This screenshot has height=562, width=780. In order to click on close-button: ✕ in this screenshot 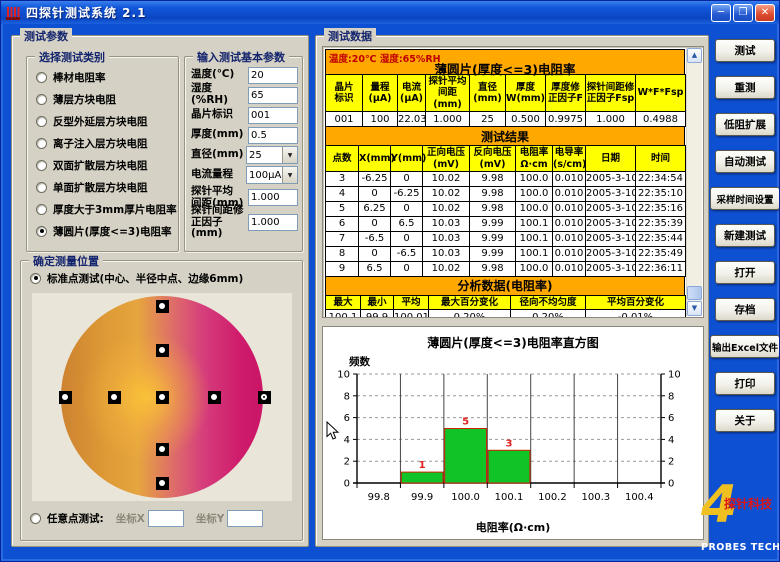, I will do `click(765, 12)`.